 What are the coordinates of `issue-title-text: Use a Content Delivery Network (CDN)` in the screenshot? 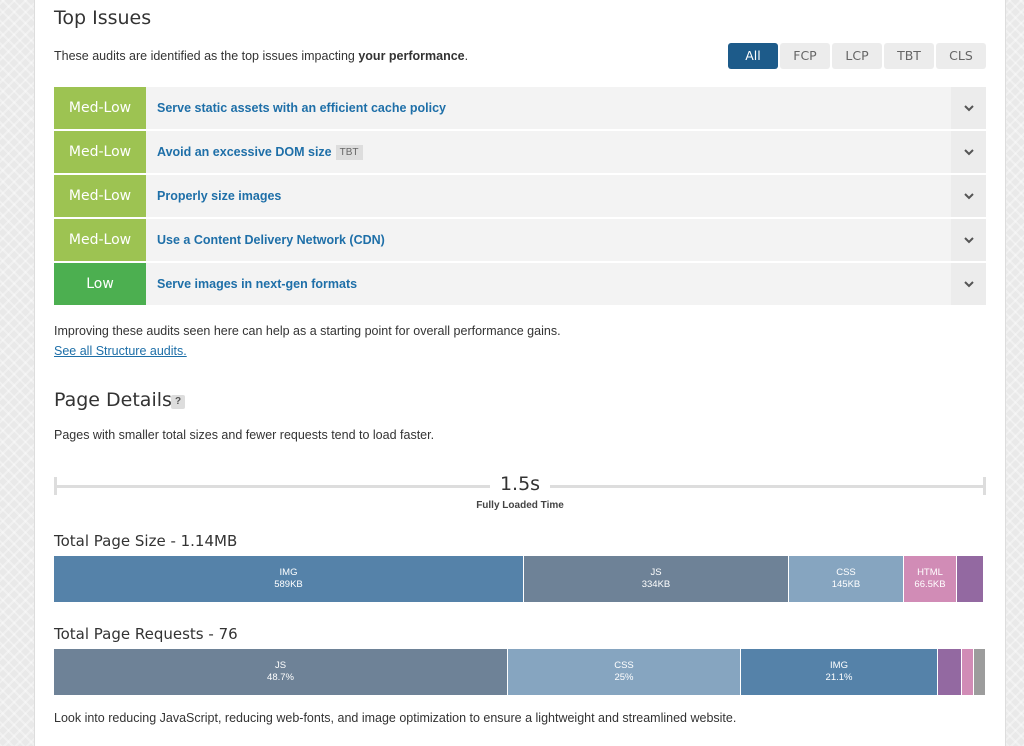 It's located at (271, 240).